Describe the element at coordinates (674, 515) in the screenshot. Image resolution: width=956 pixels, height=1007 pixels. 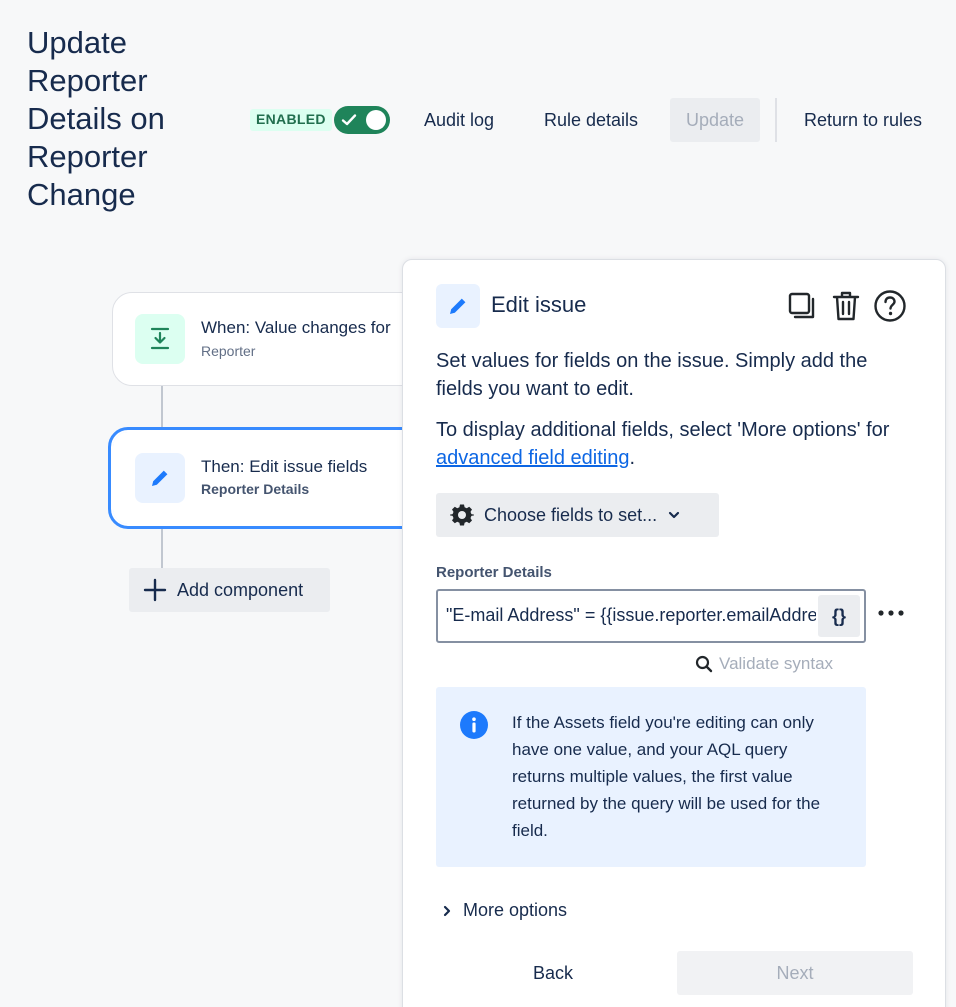
I see `chevron-down-icon` at that location.